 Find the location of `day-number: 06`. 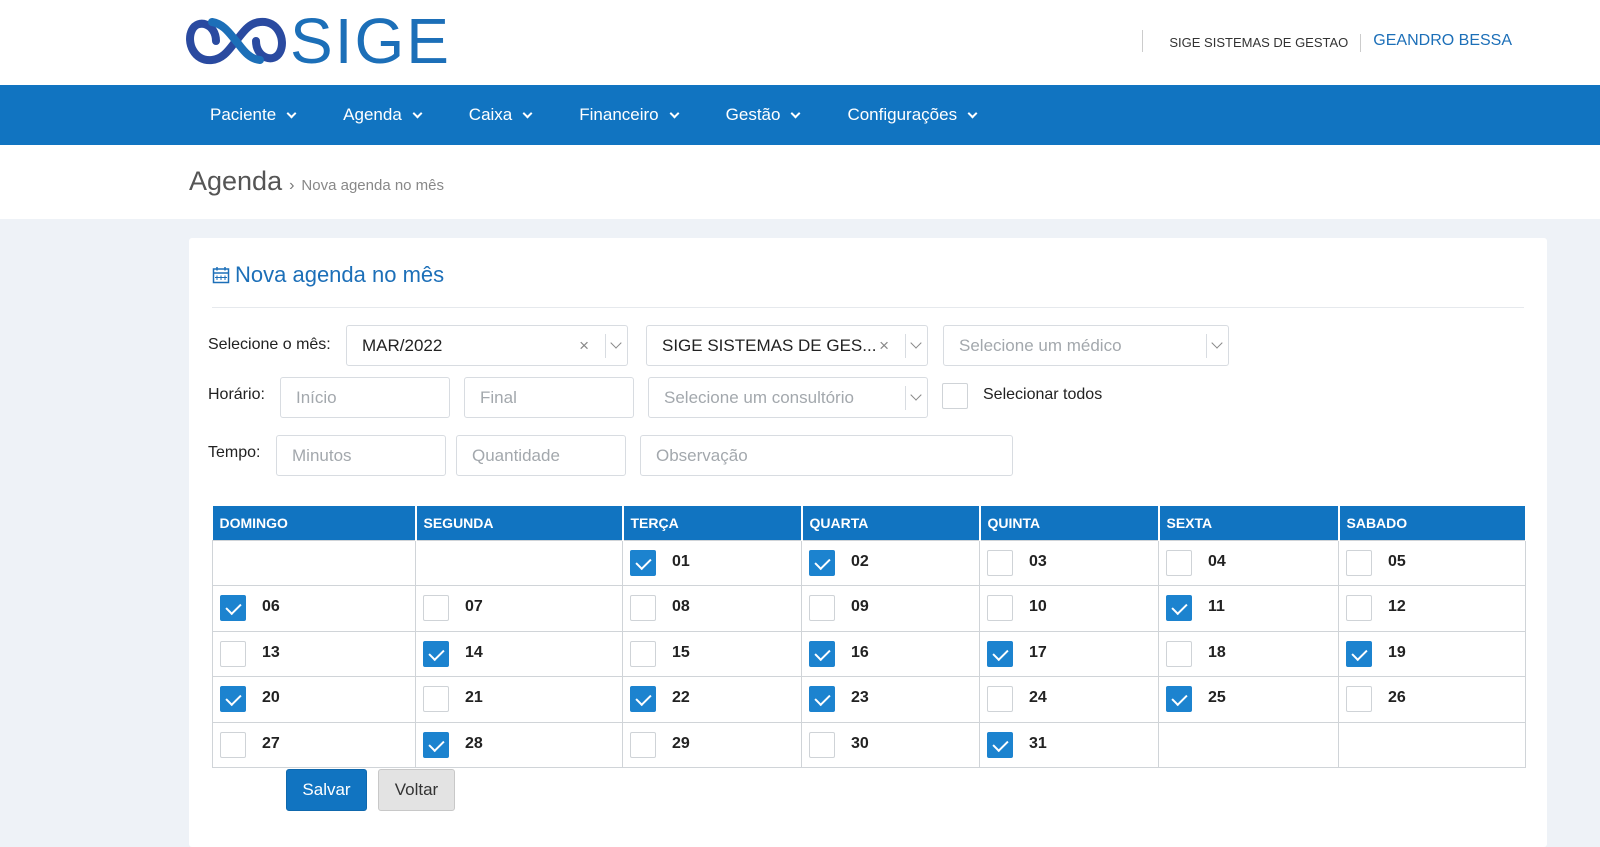

day-number: 06 is located at coordinates (271, 606).